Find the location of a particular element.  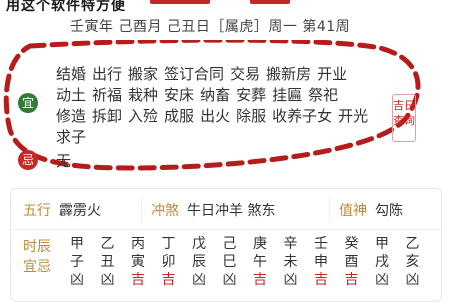

hour-column: 甲戌凶 is located at coordinates (382, 262).